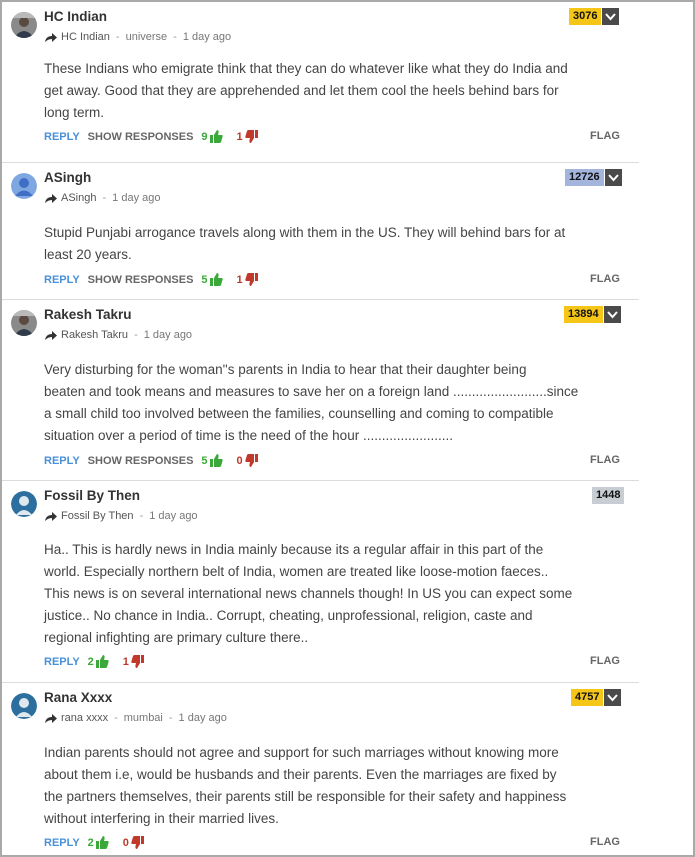  Describe the element at coordinates (92, 495) in the screenshot. I see `comment-username: Fossil By Then` at that location.